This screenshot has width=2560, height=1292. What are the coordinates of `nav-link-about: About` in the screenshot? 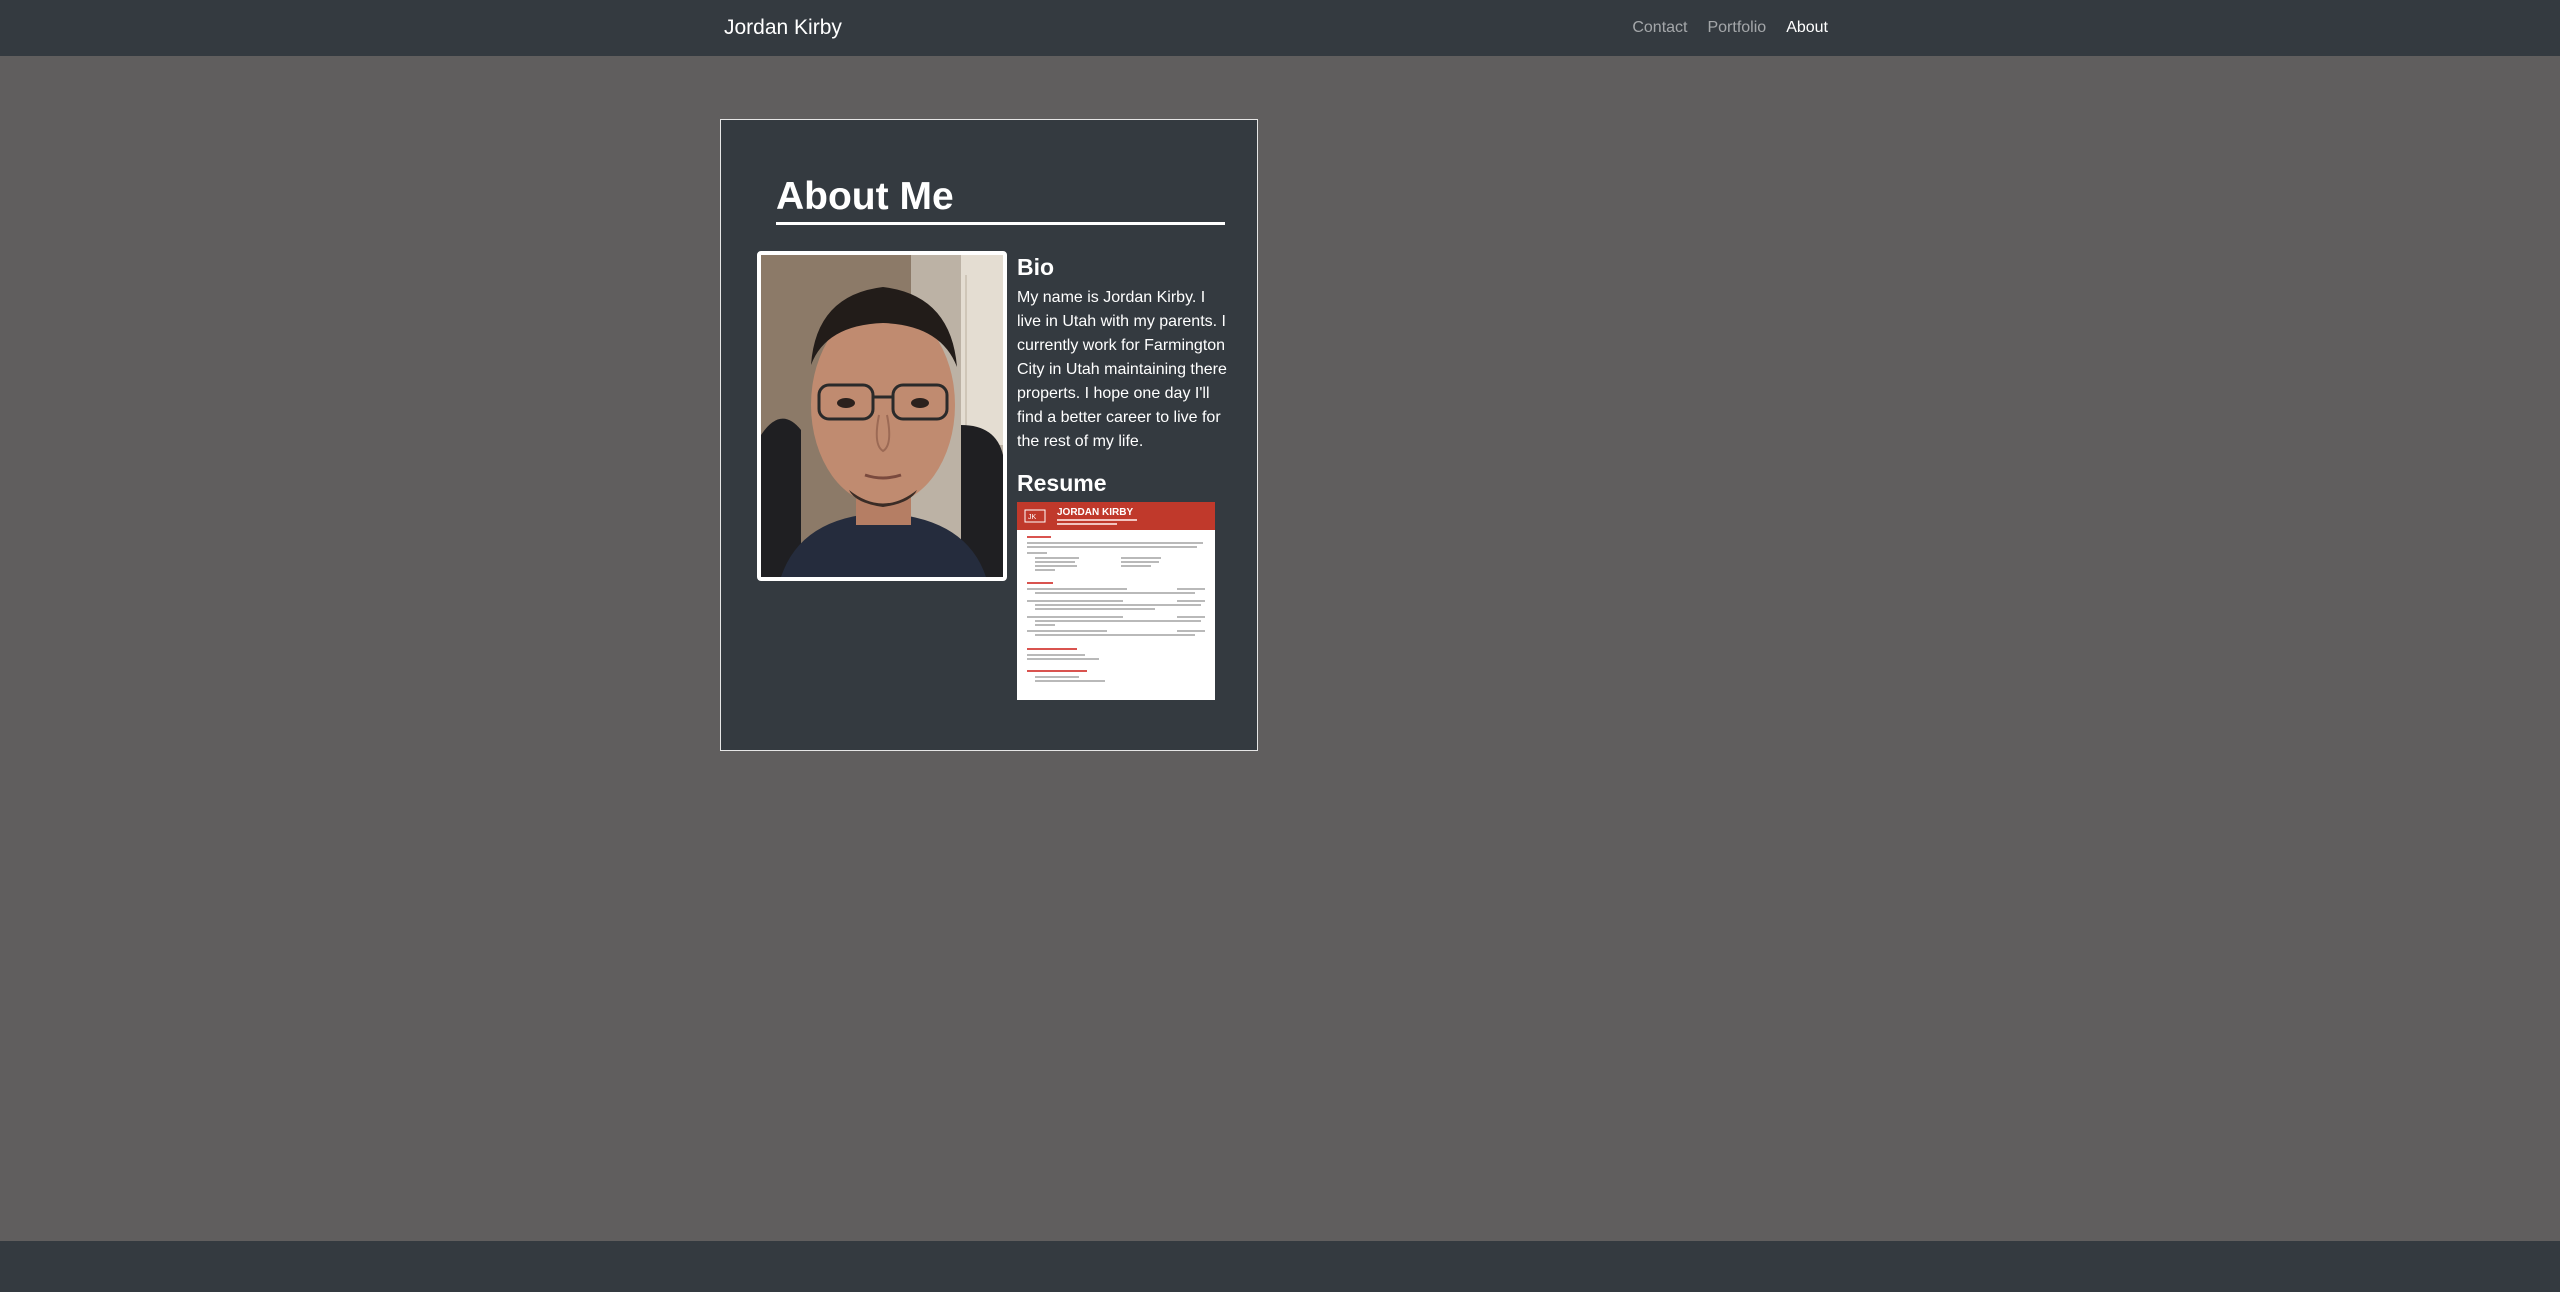 It's located at (1807, 28).